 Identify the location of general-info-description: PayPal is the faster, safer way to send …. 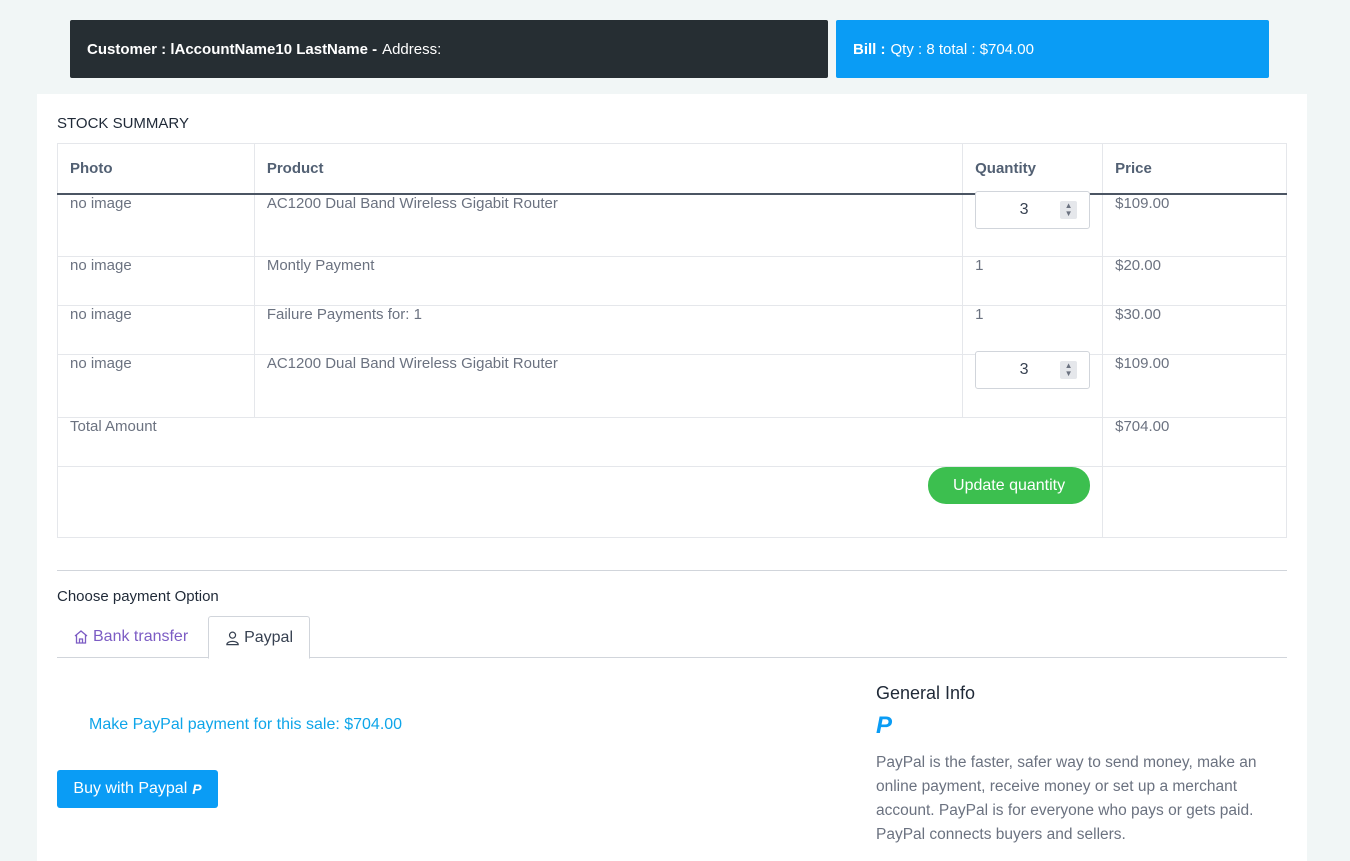
(1066, 798).